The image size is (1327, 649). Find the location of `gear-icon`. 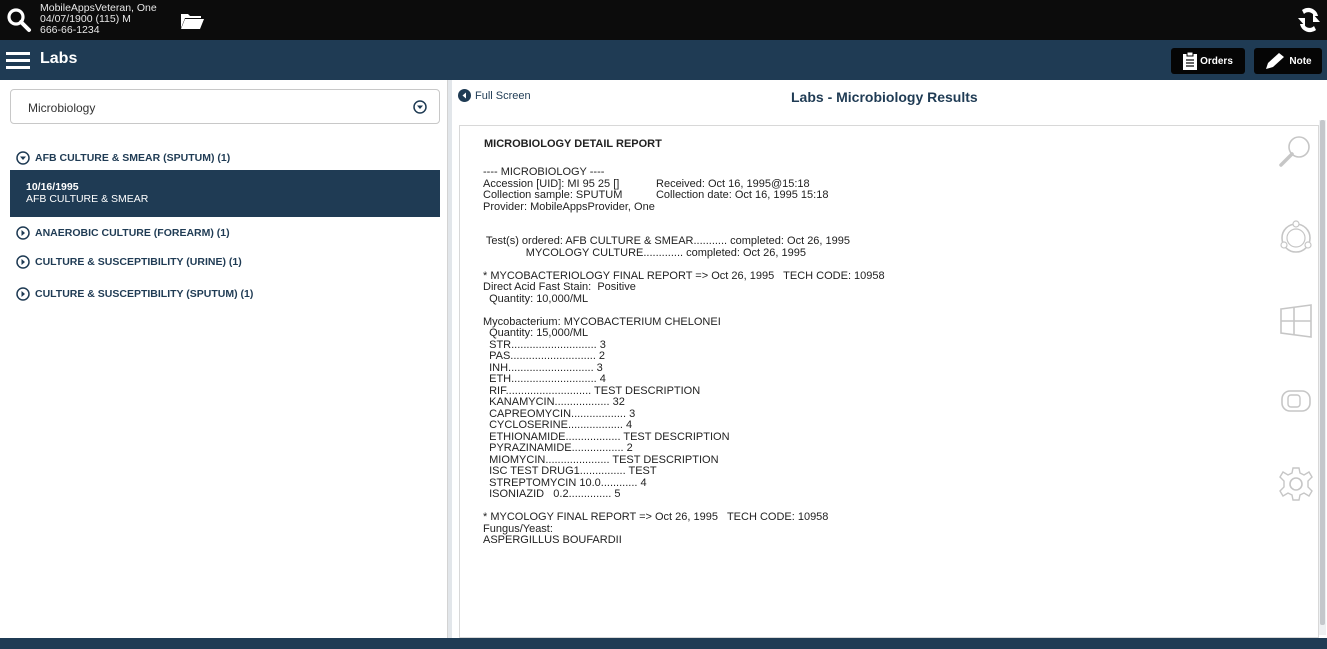

gear-icon is located at coordinates (1296, 484).